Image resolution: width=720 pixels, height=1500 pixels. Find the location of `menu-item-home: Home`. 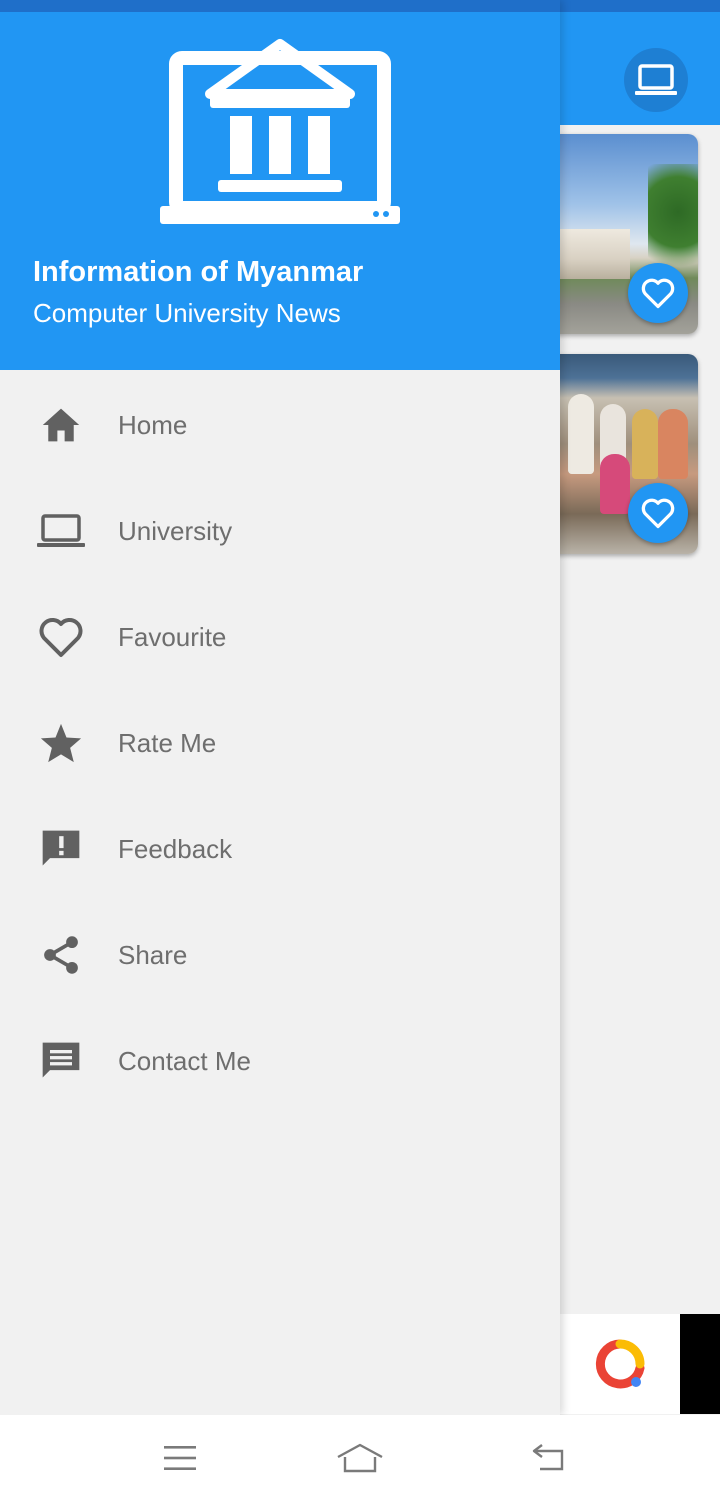

menu-item-home: Home is located at coordinates (280, 425).